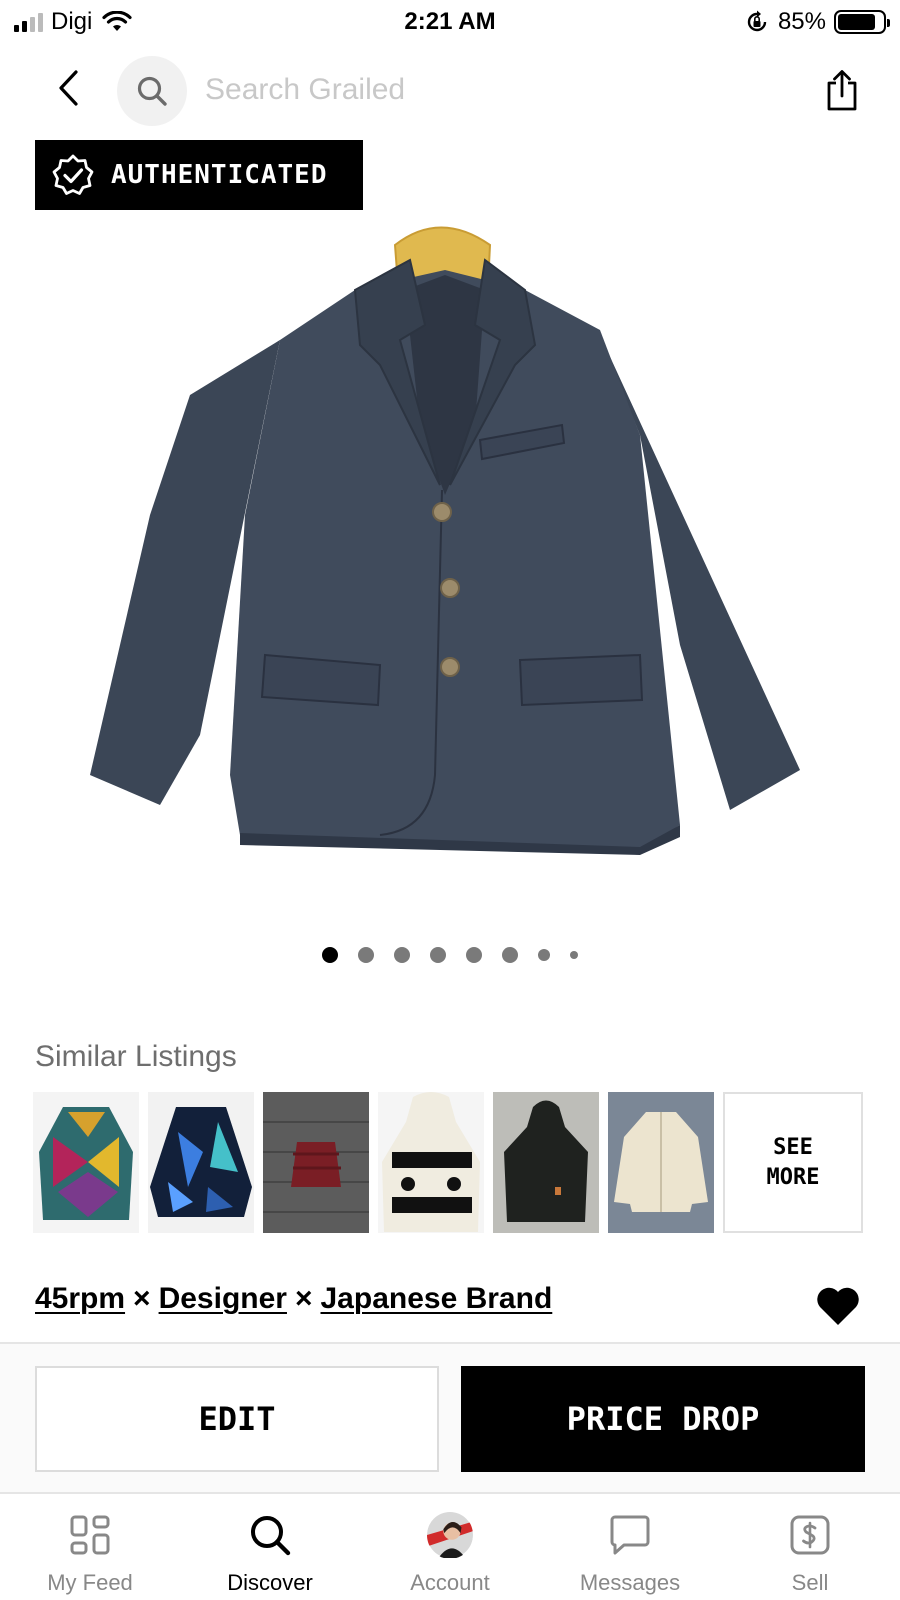 The width and height of the screenshot is (900, 1600). What do you see at coordinates (862, 22) in the screenshot?
I see `battery-icon` at bounding box center [862, 22].